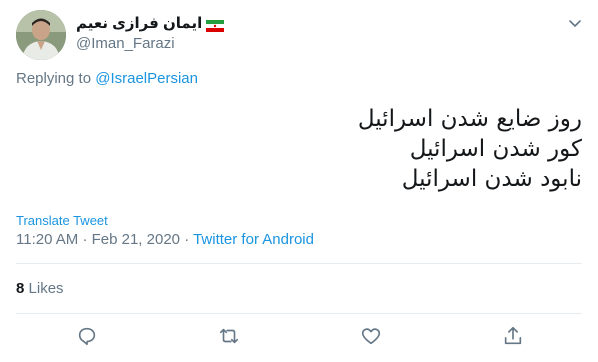 This screenshot has width=598, height=362. Describe the element at coordinates (299, 338) in the screenshot. I see `action-bar` at that location.